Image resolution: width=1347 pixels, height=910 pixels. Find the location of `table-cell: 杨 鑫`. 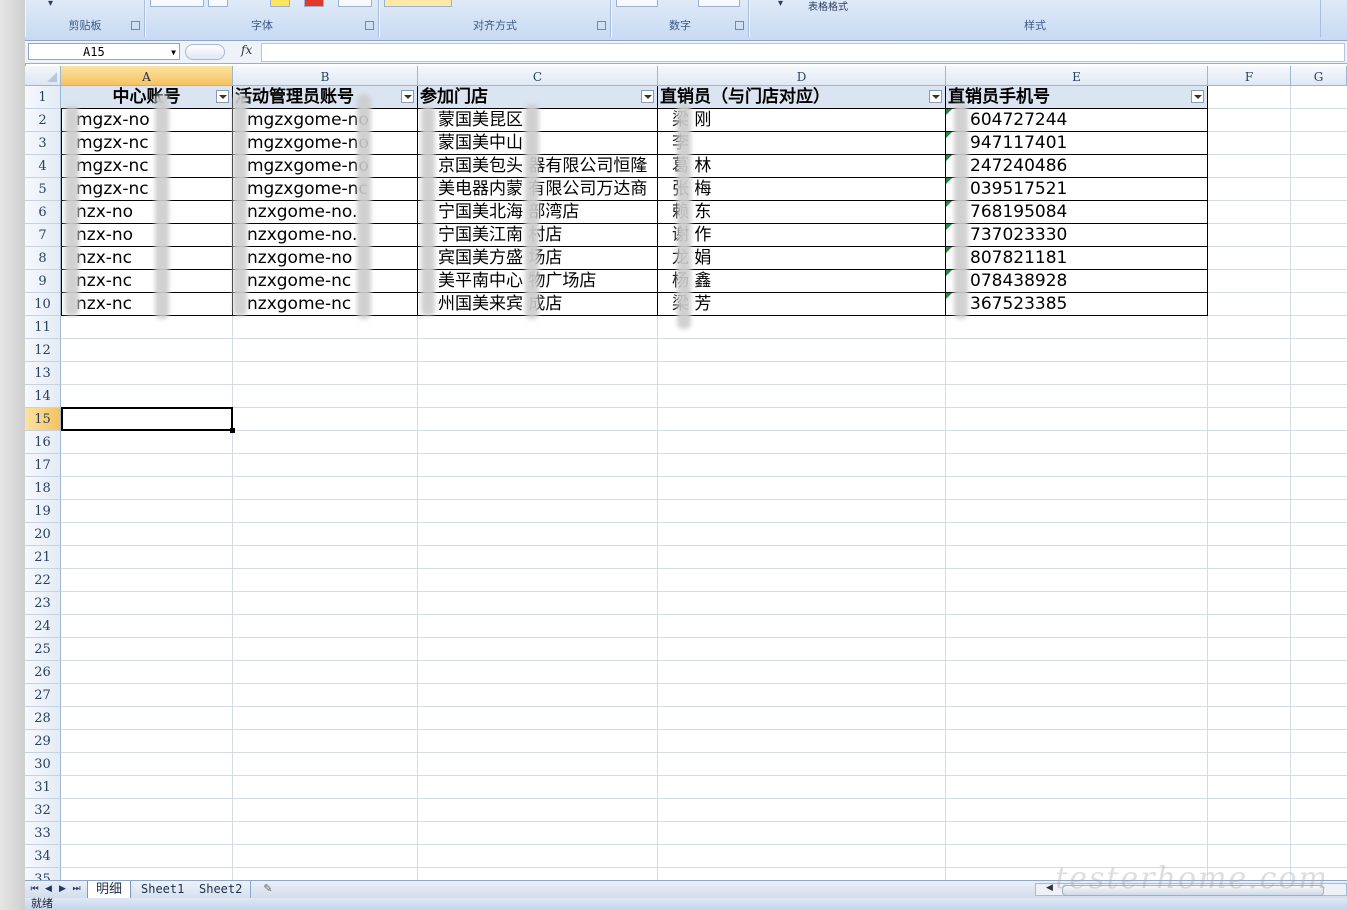

table-cell: 杨 鑫 is located at coordinates (802, 281).